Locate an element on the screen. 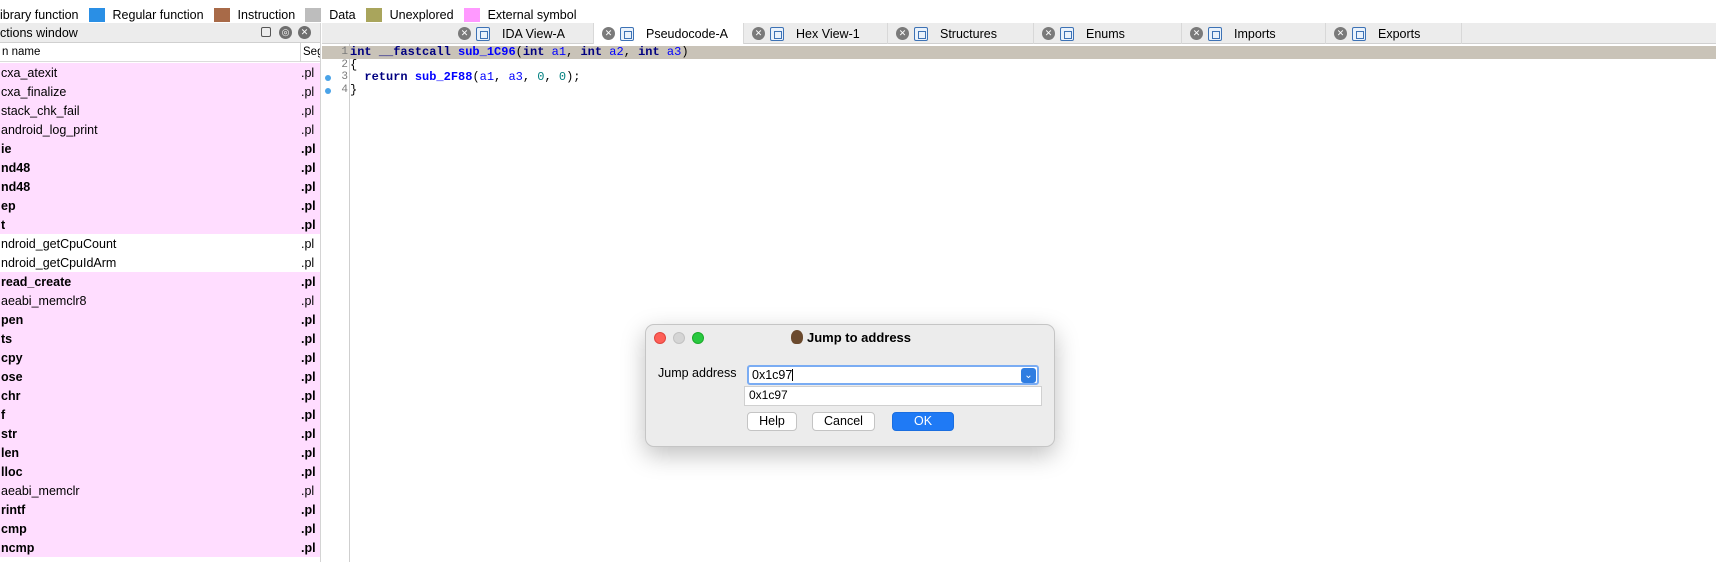  tab-structures: ✕ Structures is located at coordinates (961, 33).